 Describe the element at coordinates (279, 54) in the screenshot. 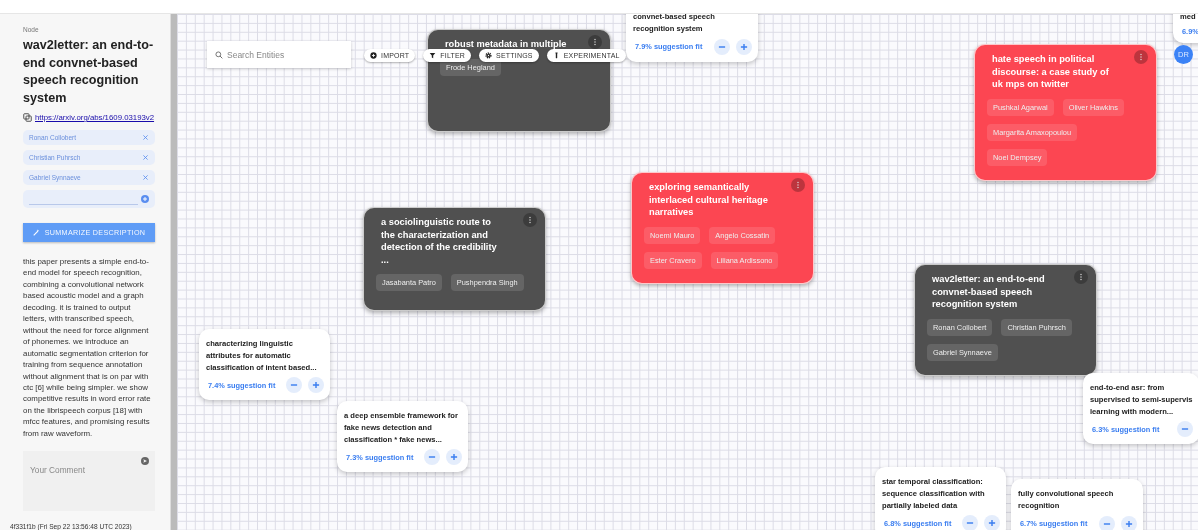

I see `search-field: Search Entities` at that location.